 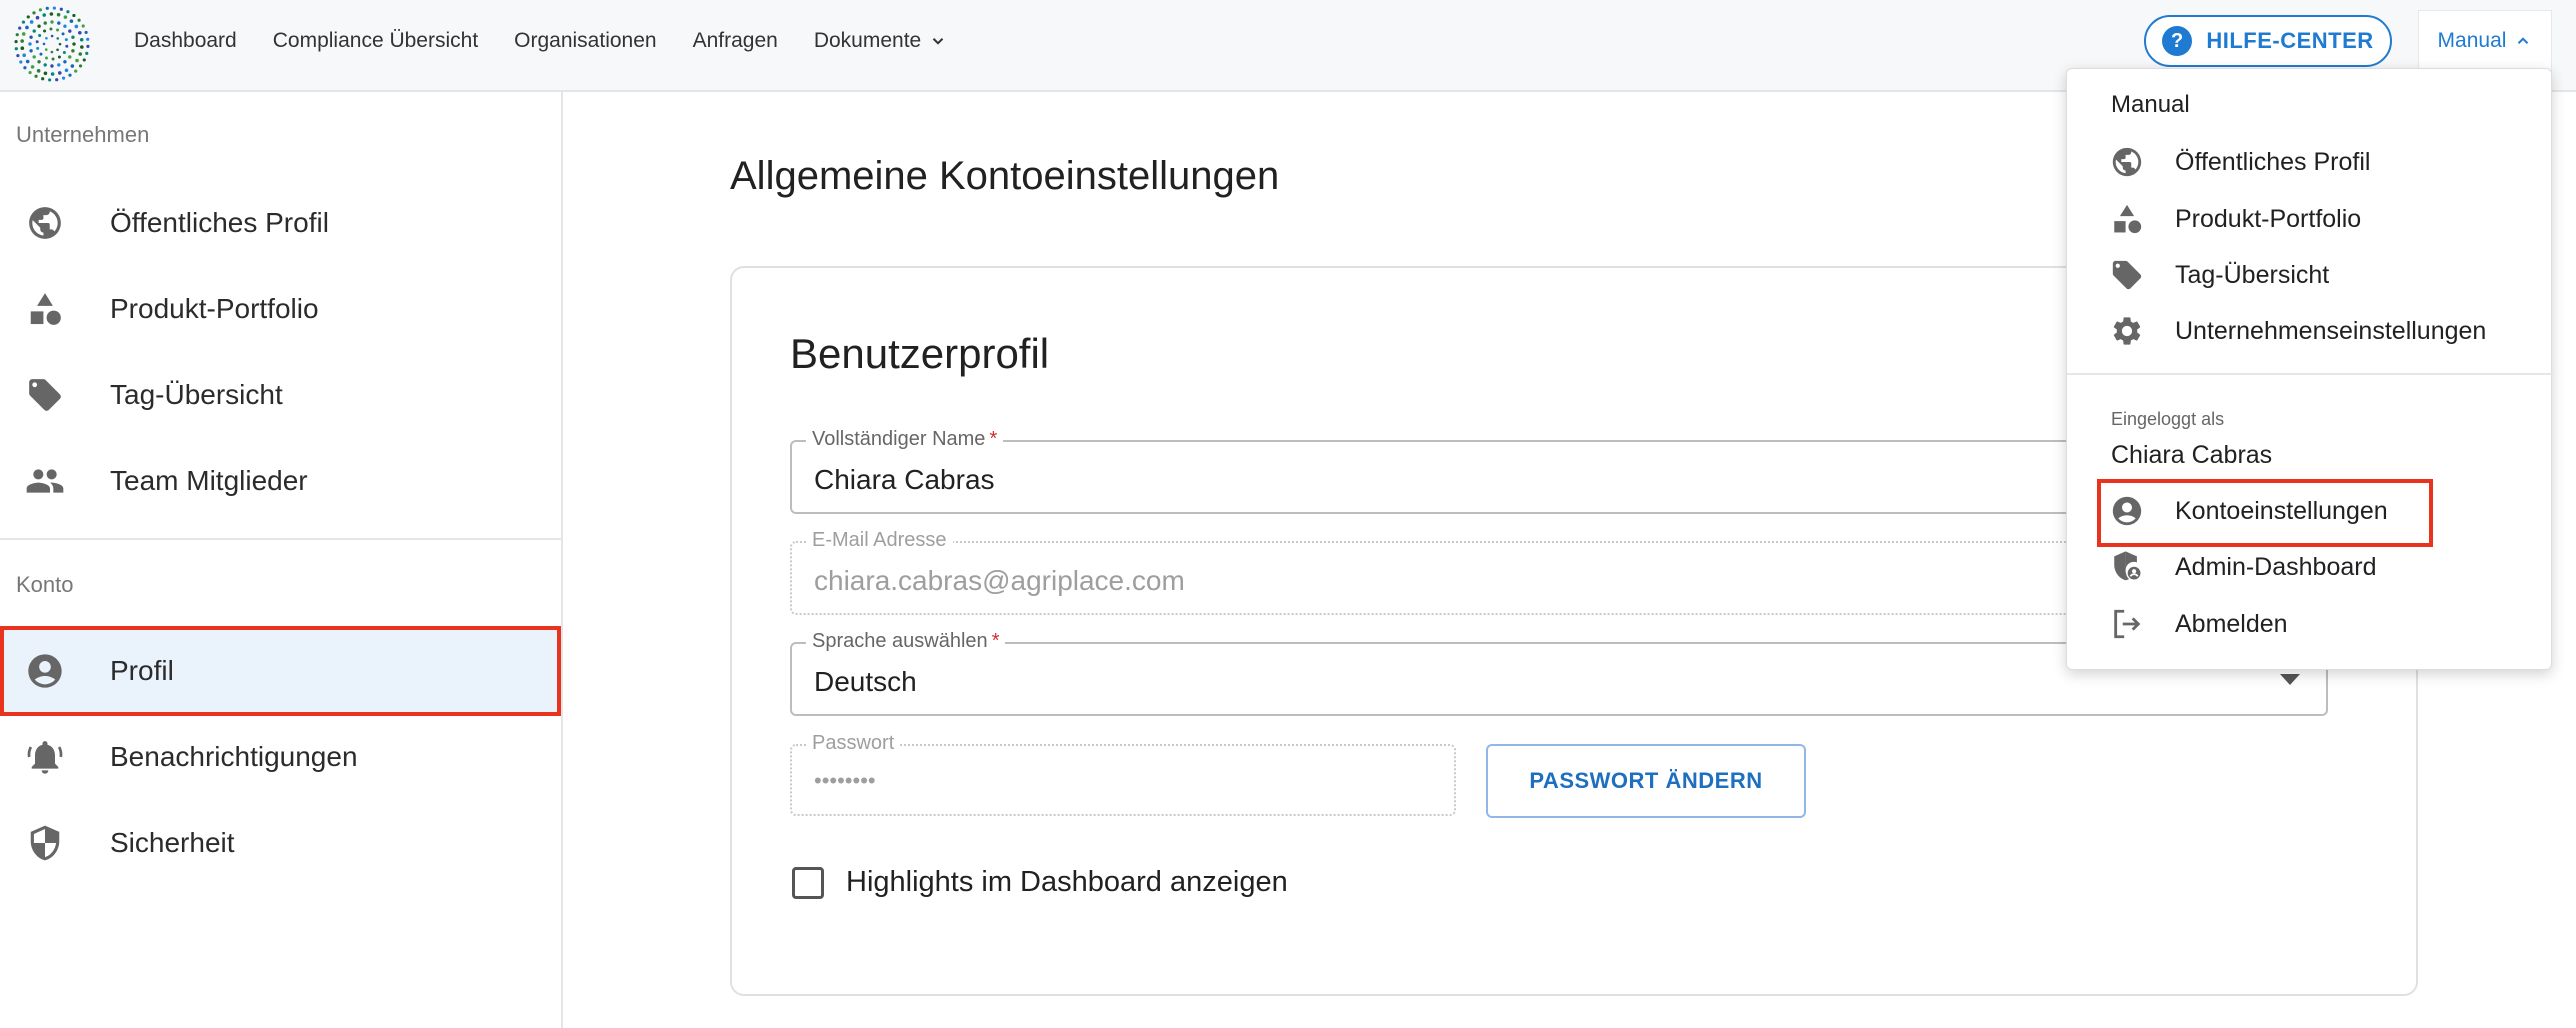 I want to click on nav-organisationen-label: Organisationen, so click(x=585, y=40).